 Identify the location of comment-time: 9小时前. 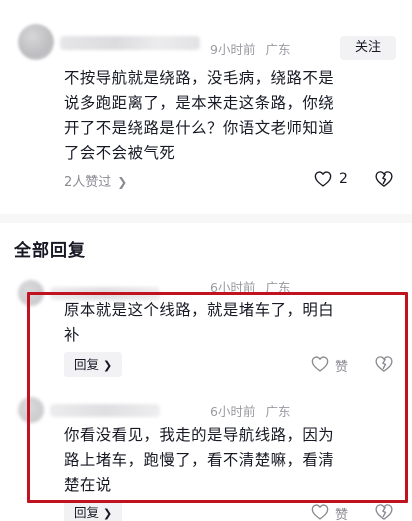
(233, 49).